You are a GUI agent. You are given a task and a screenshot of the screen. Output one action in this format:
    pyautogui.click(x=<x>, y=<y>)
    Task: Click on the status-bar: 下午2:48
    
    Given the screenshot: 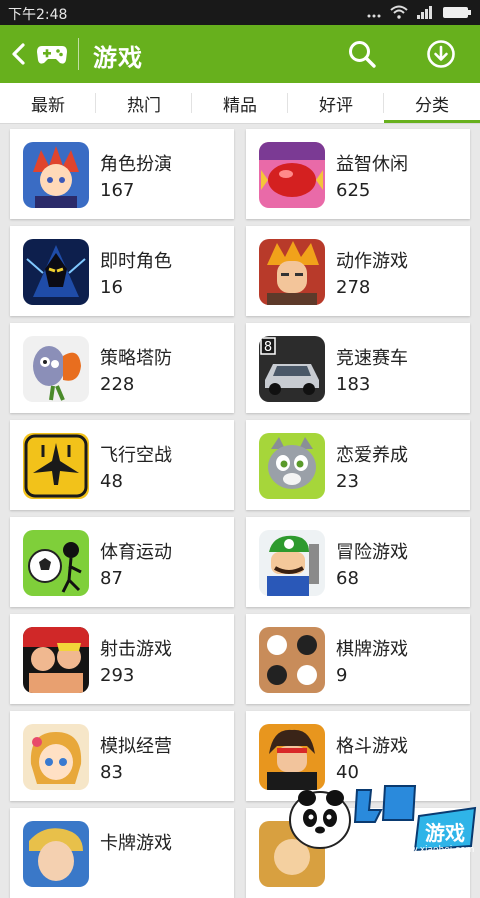 What is the action you would take?
    pyautogui.click(x=240, y=12)
    